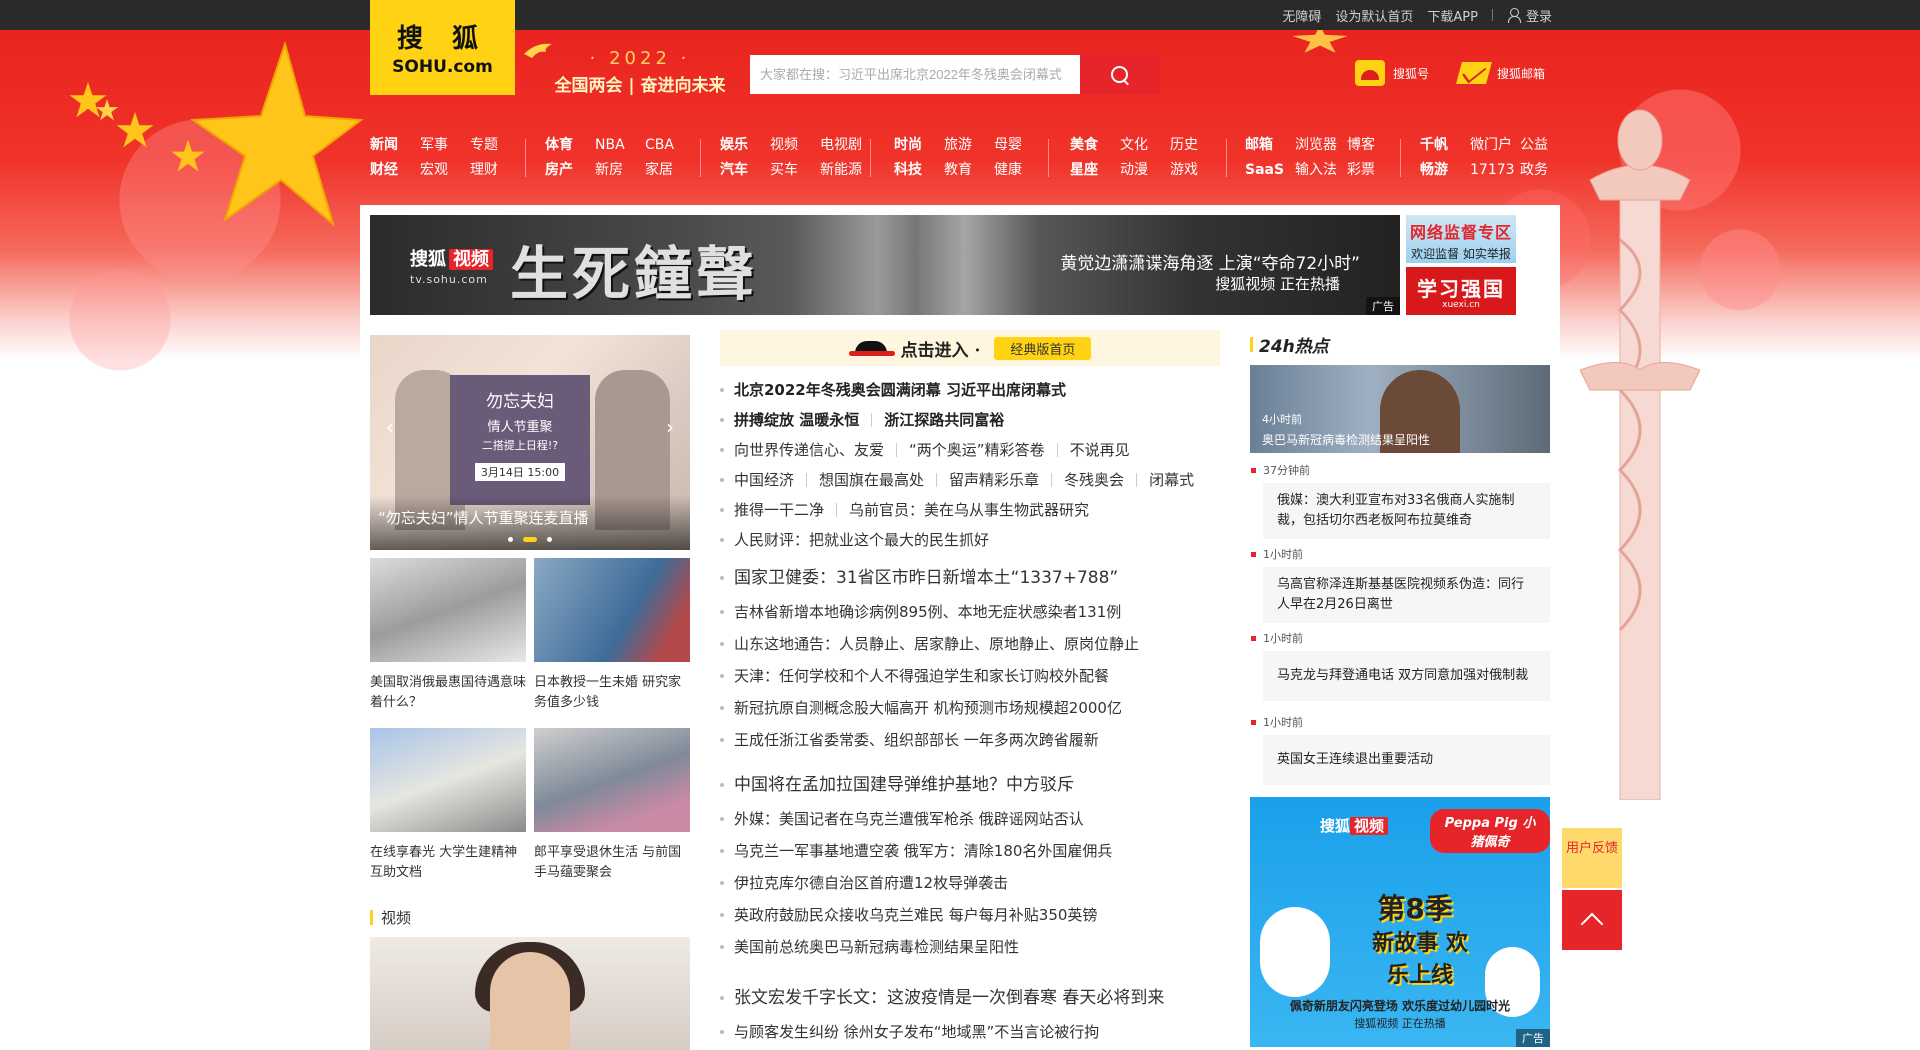 Image resolution: width=1920 pixels, height=1050 pixels. Describe the element at coordinates (670, 145) in the screenshot. I see `nav-item: CBA` at that location.